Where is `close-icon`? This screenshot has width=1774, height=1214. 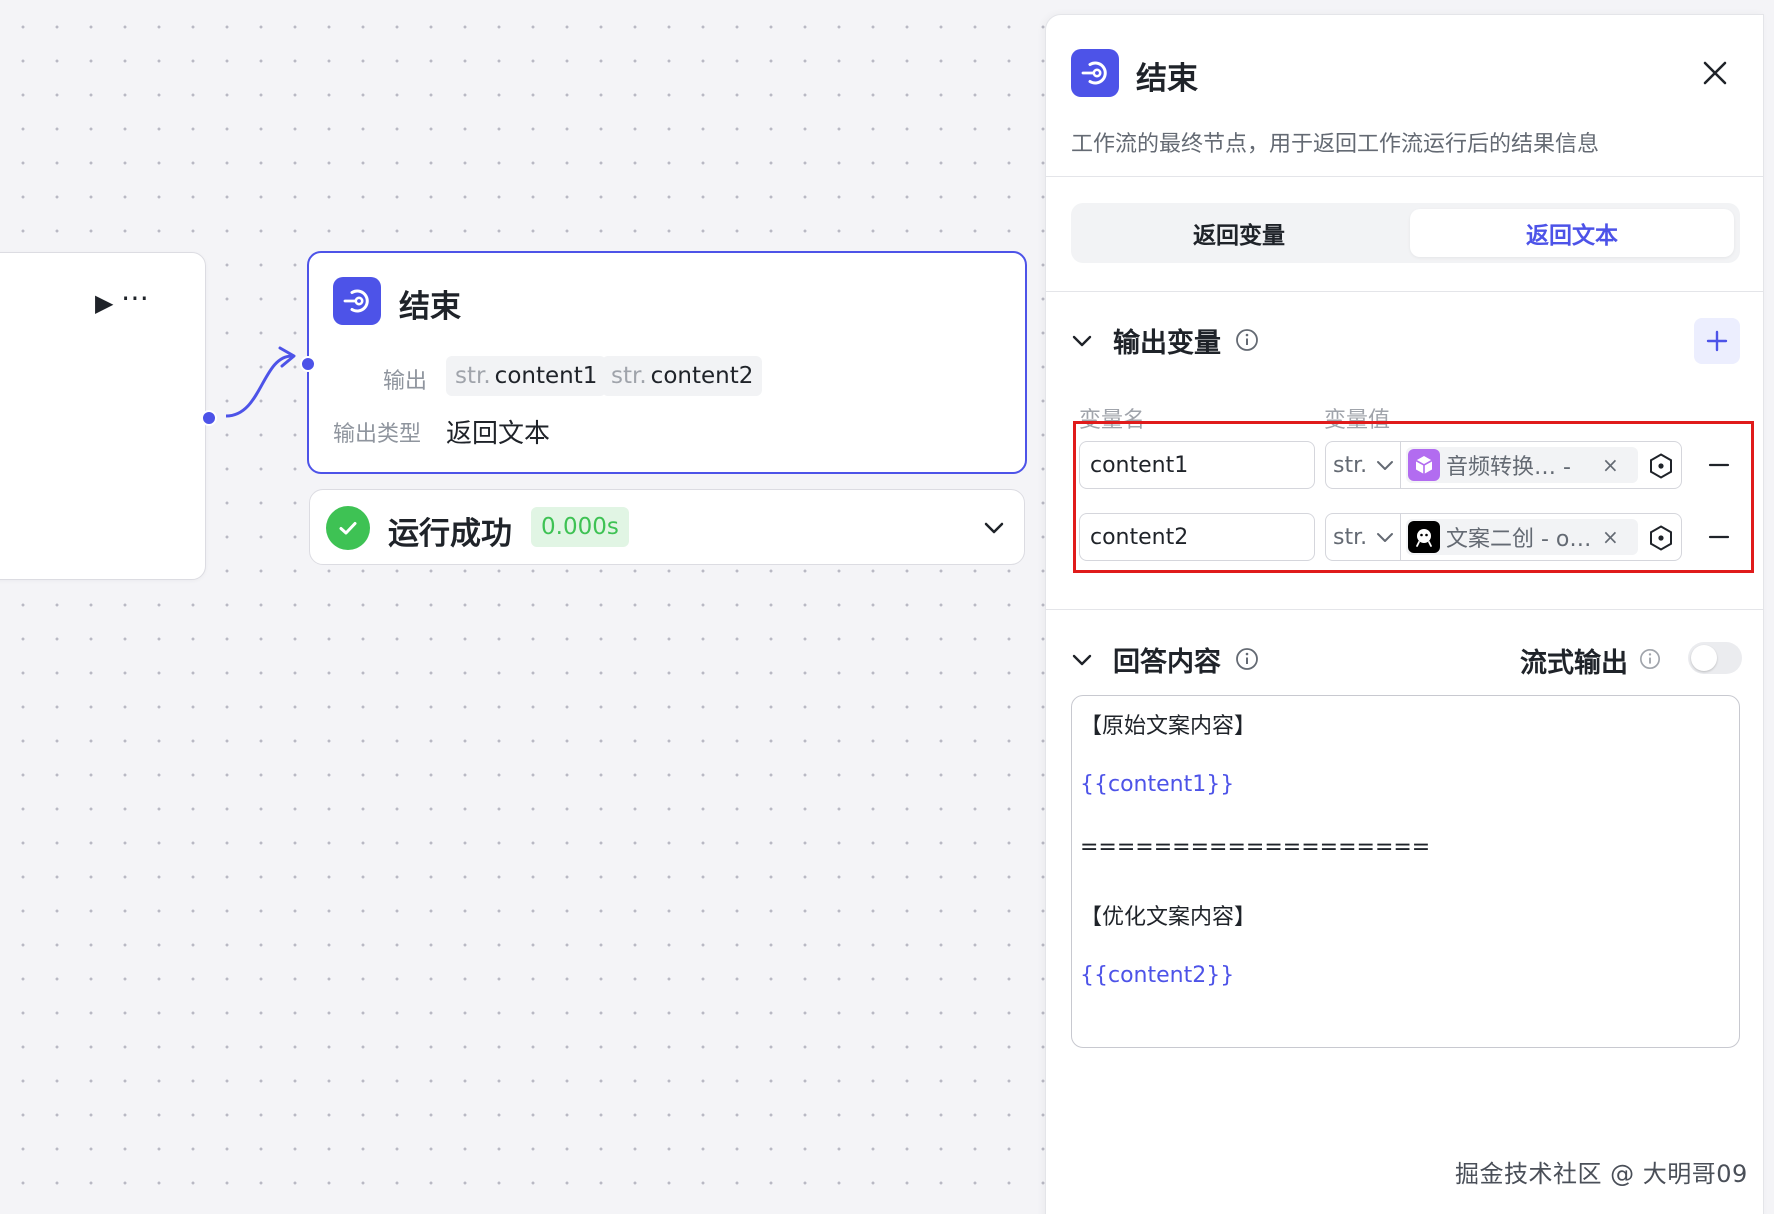
close-icon is located at coordinates (1715, 73).